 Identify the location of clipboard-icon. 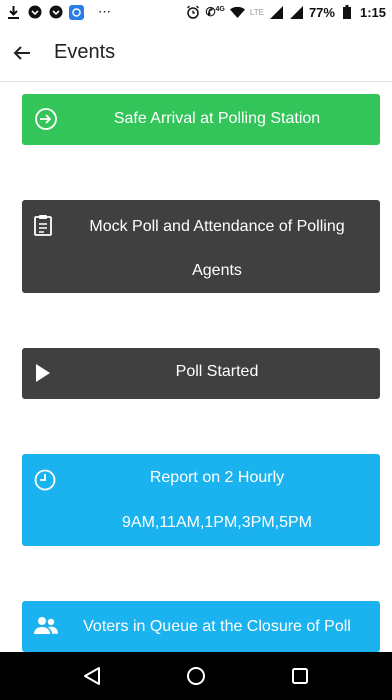
(43, 225).